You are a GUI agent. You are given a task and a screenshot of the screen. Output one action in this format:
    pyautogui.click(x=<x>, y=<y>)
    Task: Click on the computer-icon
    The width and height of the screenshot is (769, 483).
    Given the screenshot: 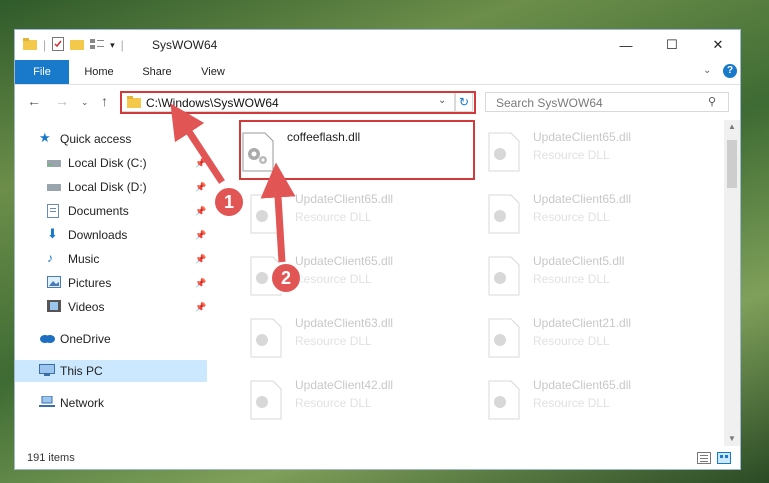 What is the action you would take?
    pyautogui.click(x=47, y=371)
    